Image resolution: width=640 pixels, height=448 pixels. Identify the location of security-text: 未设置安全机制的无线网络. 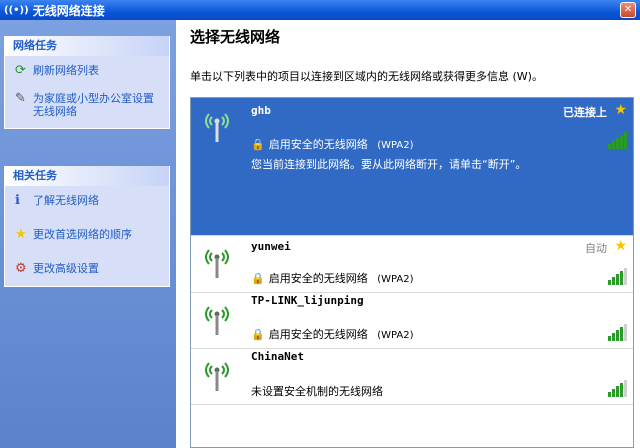
(317, 391).